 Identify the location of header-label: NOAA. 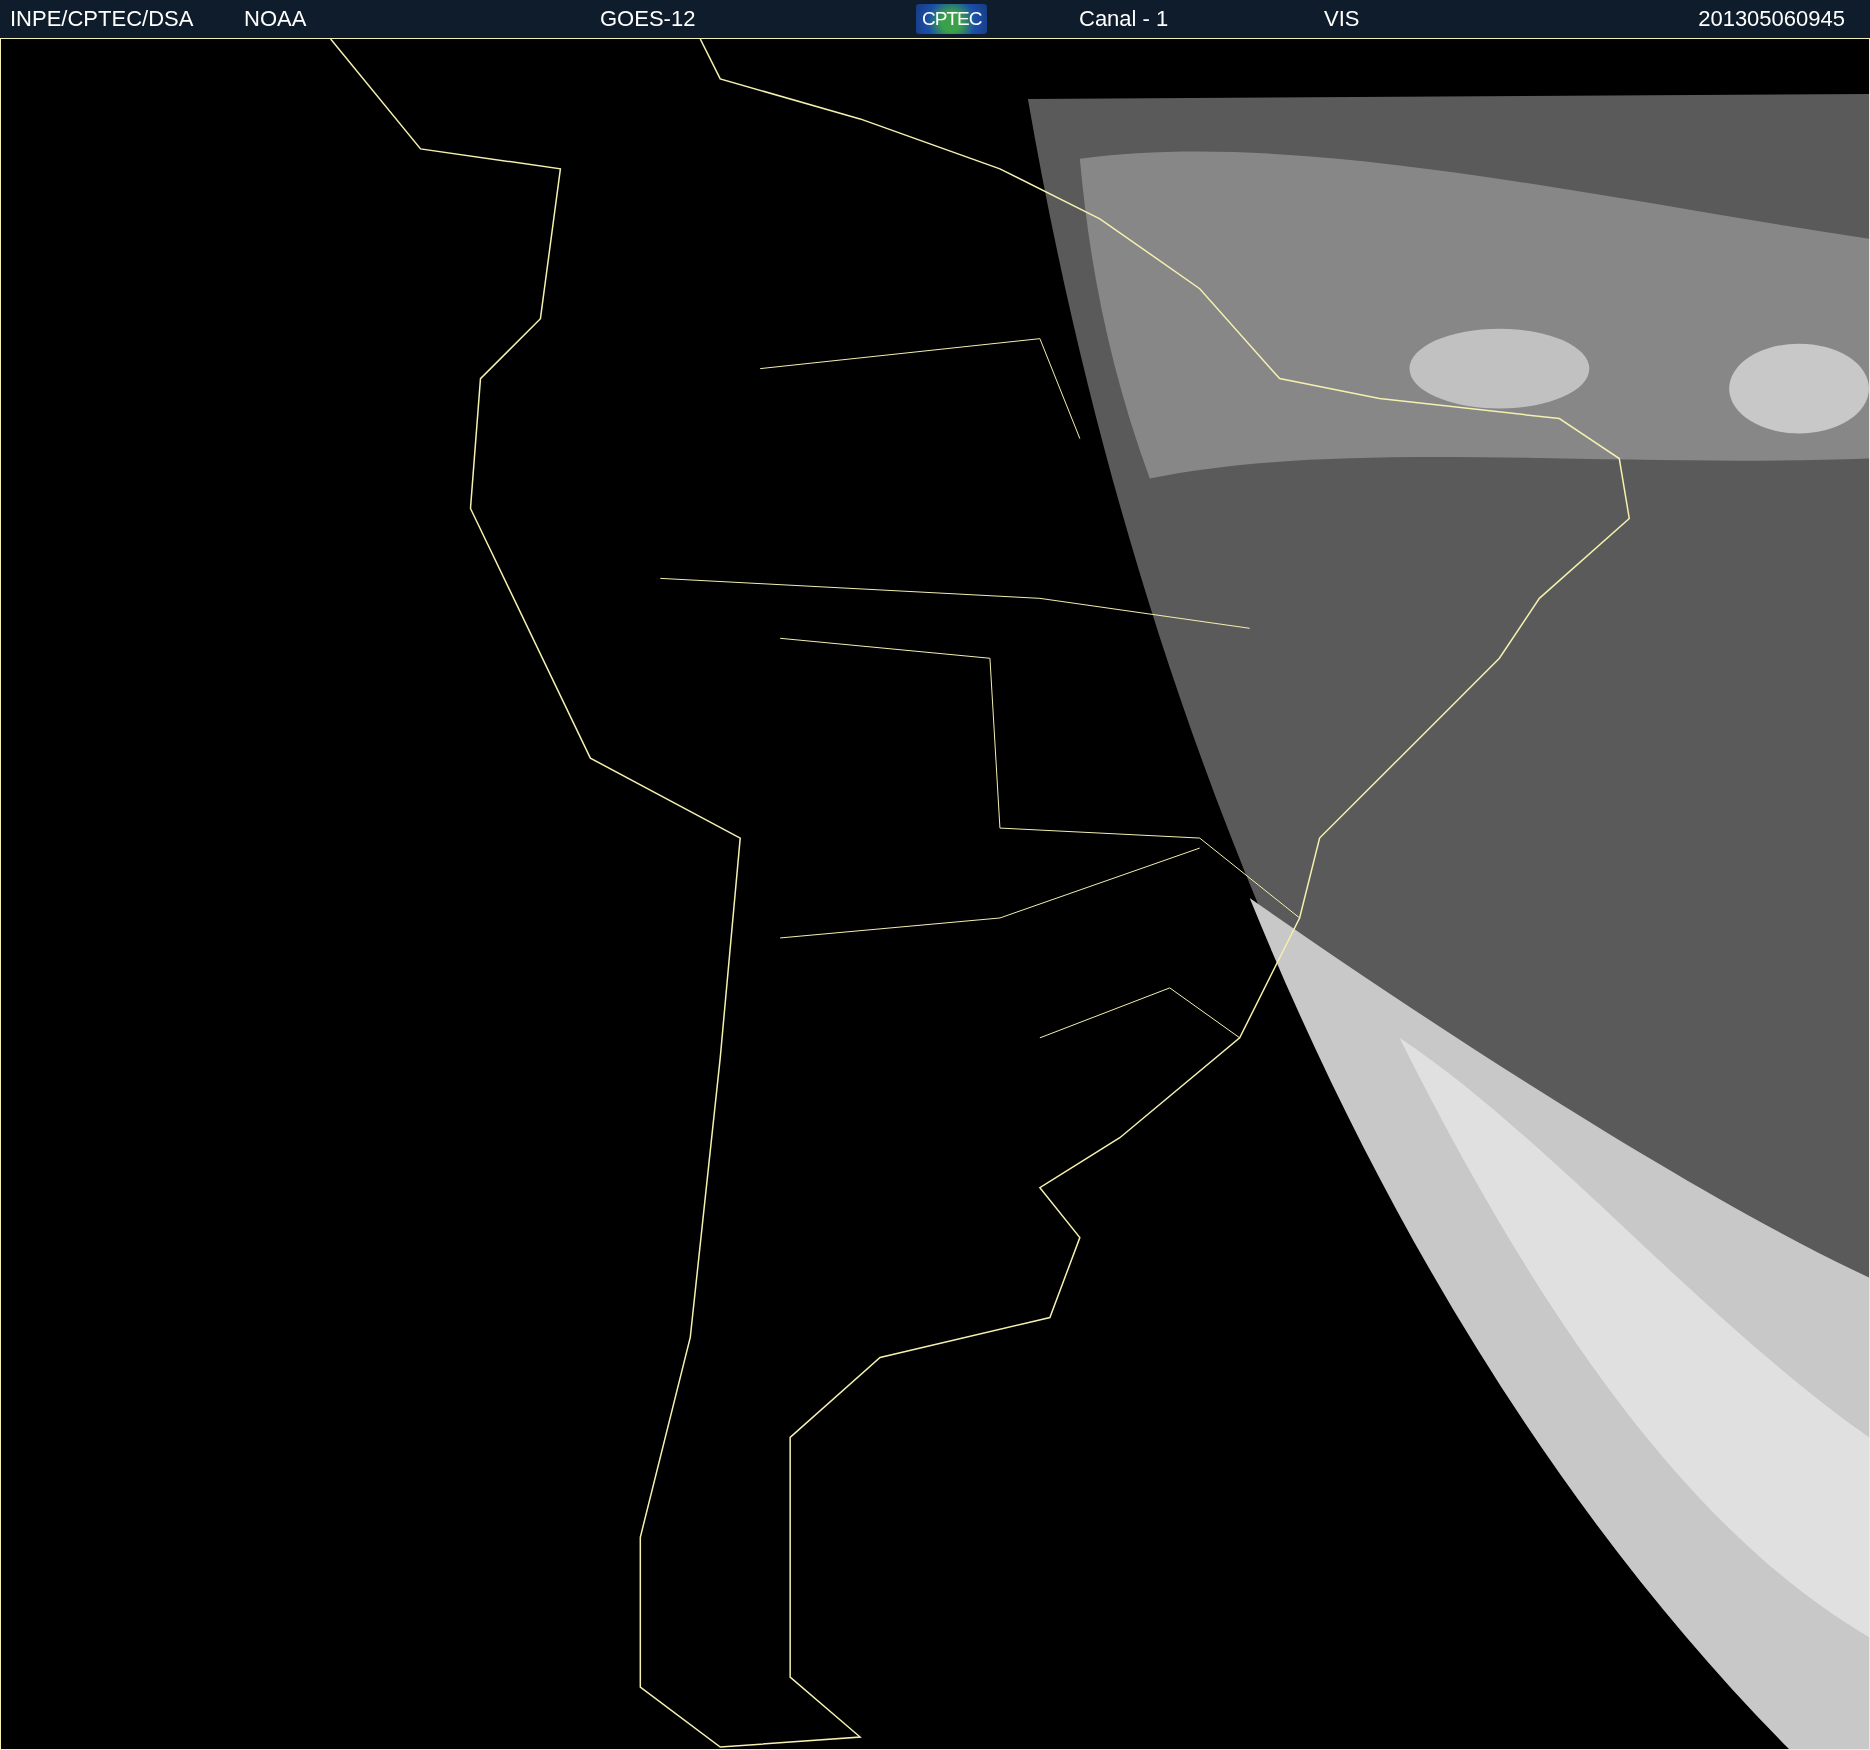
(275, 19).